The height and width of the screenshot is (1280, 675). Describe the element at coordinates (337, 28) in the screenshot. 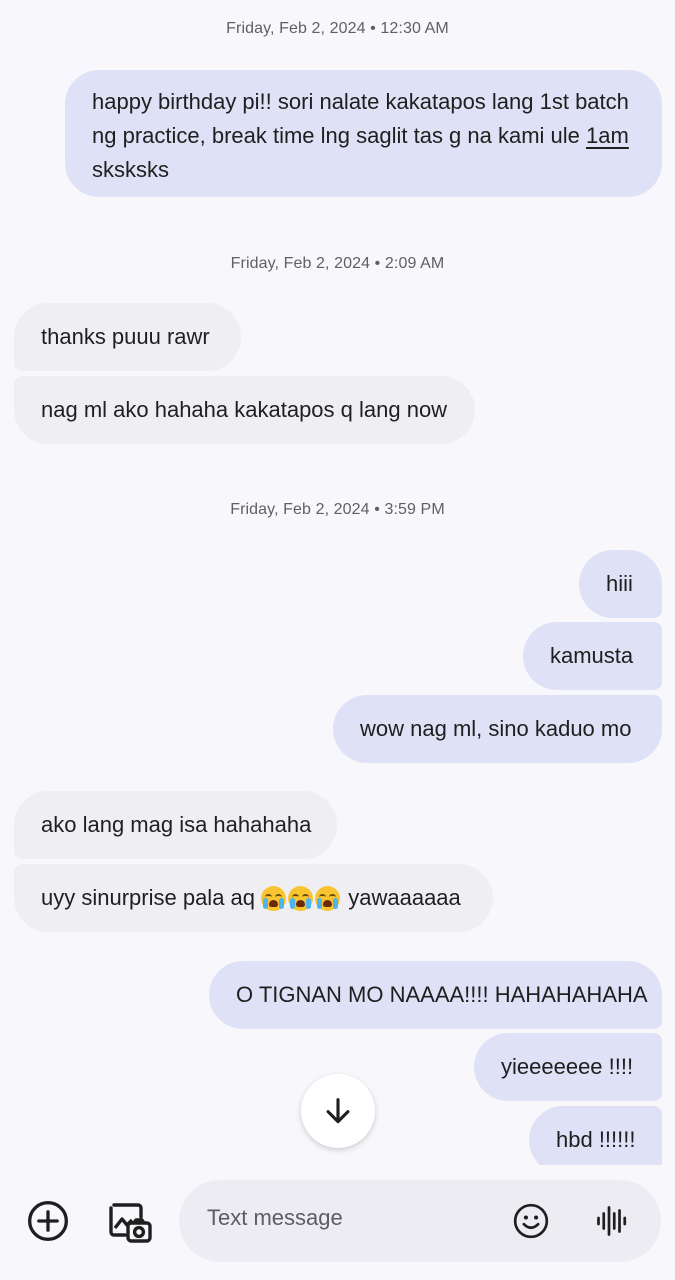

I see `timestamp: Friday, Feb 2, 2024 • 12:30 AM` at that location.